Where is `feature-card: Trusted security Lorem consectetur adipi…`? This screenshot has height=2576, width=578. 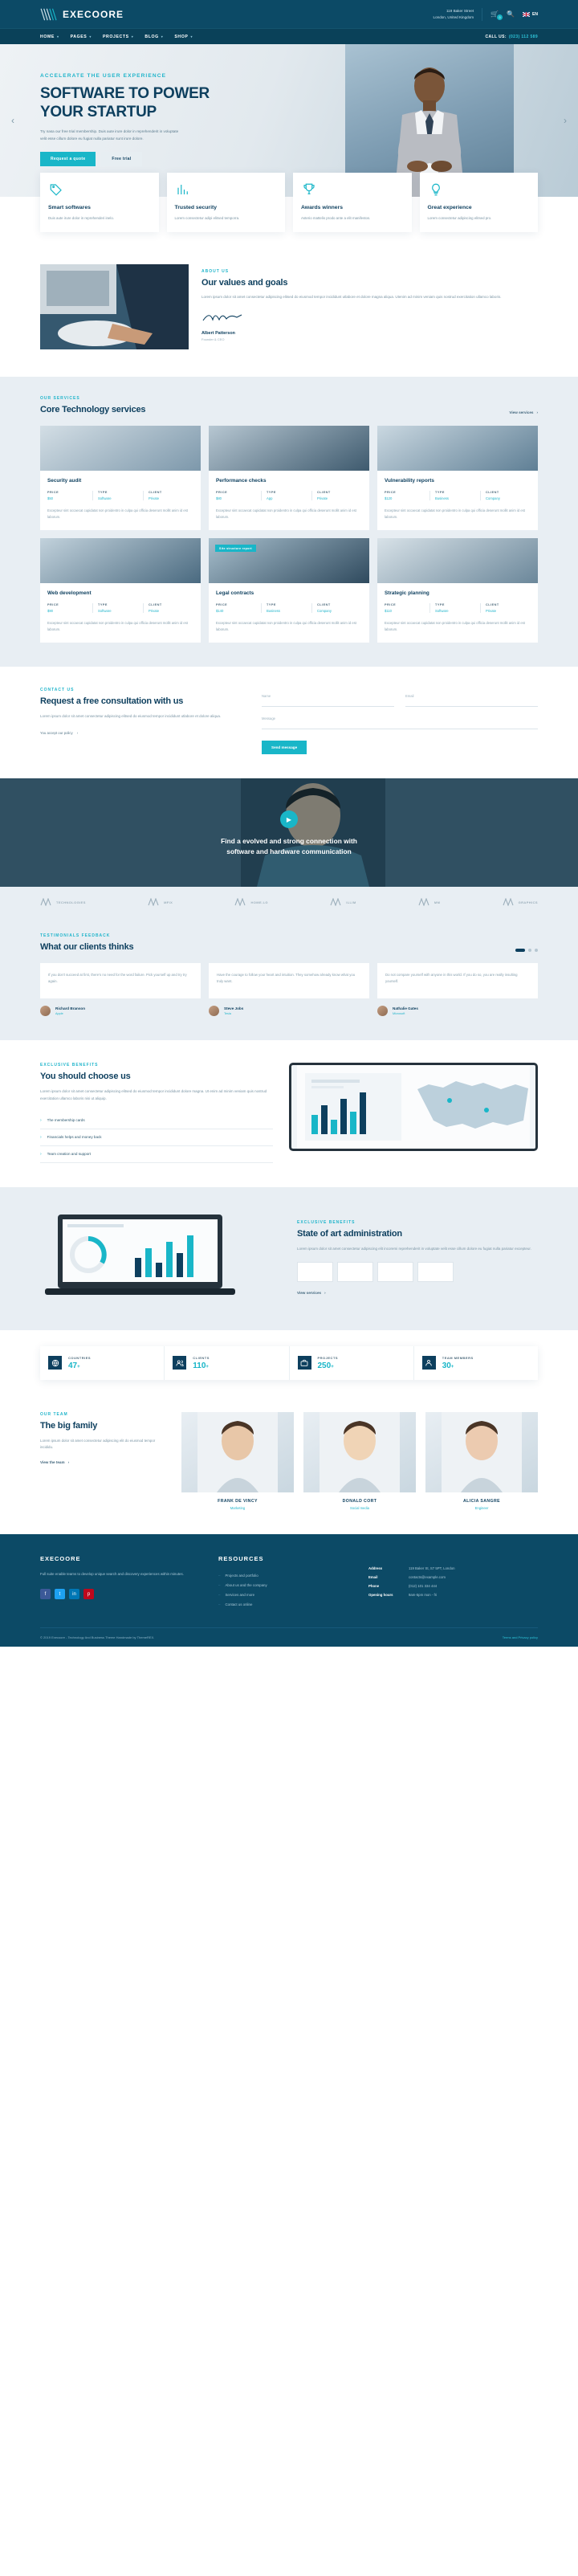
feature-card: Trusted security Lorem consectetur adipi… is located at coordinates (225, 203).